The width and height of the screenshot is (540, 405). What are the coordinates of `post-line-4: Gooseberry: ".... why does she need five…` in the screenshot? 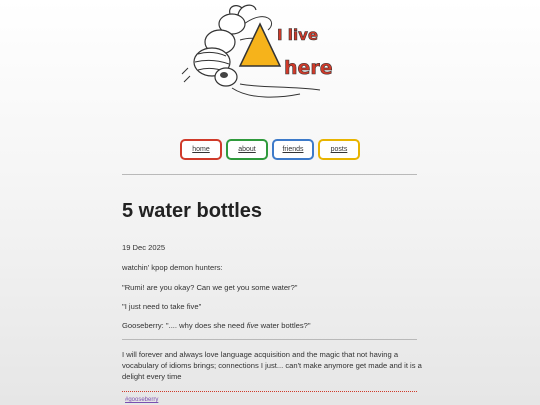 It's located at (272, 325).